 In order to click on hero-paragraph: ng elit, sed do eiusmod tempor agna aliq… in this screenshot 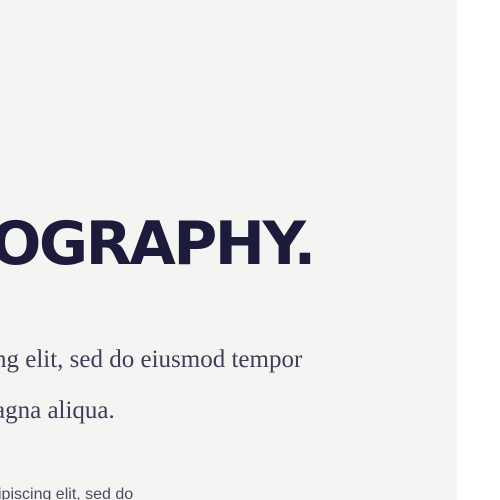, I will do `click(151, 385)`.